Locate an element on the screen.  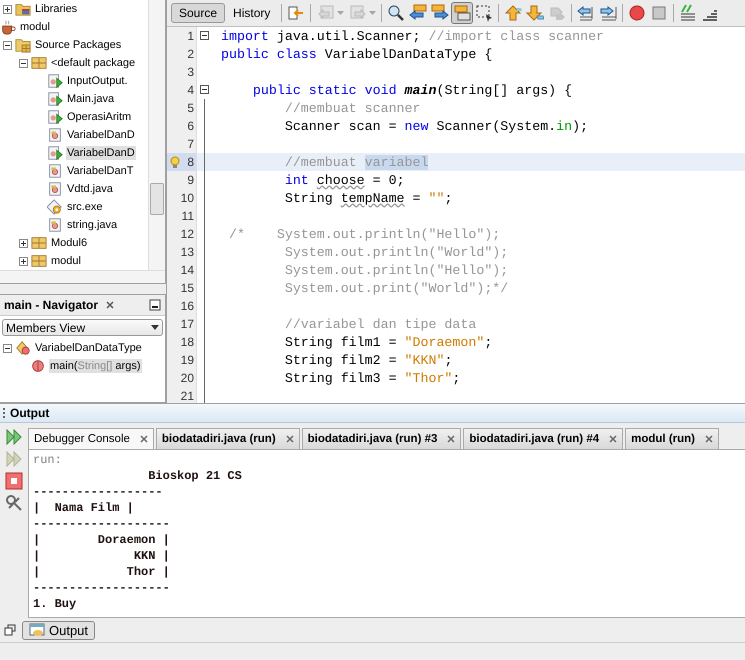
panel-title: Output is located at coordinates (30, 413).